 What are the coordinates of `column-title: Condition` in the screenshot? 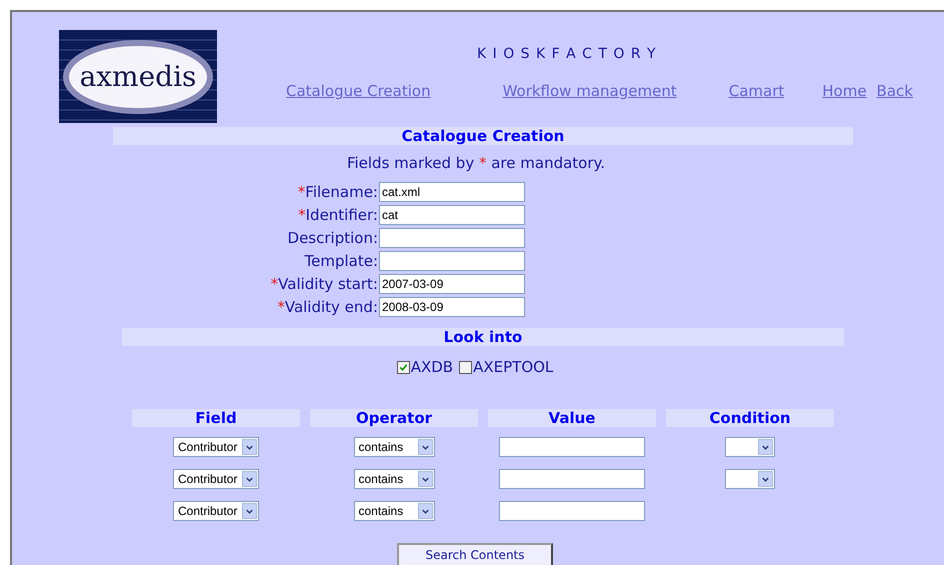 It's located at (750, 418).